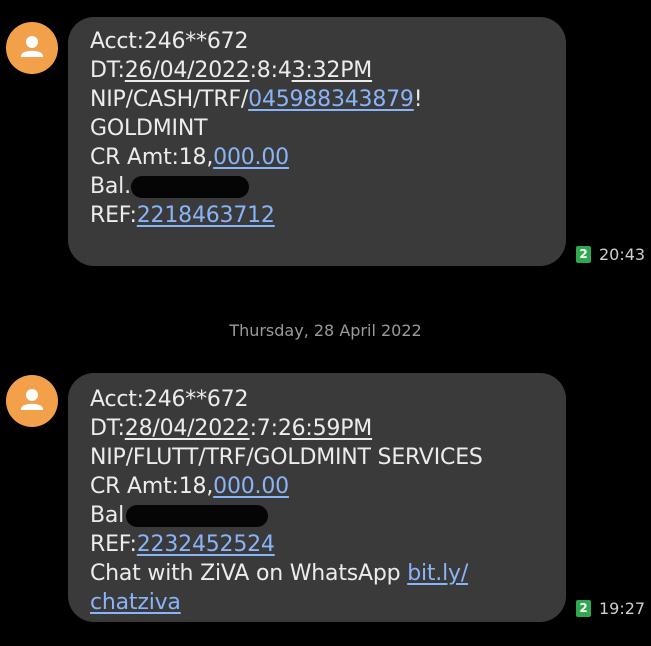  I want to click on ref-number-link: 2218463712, so click(206, 215).